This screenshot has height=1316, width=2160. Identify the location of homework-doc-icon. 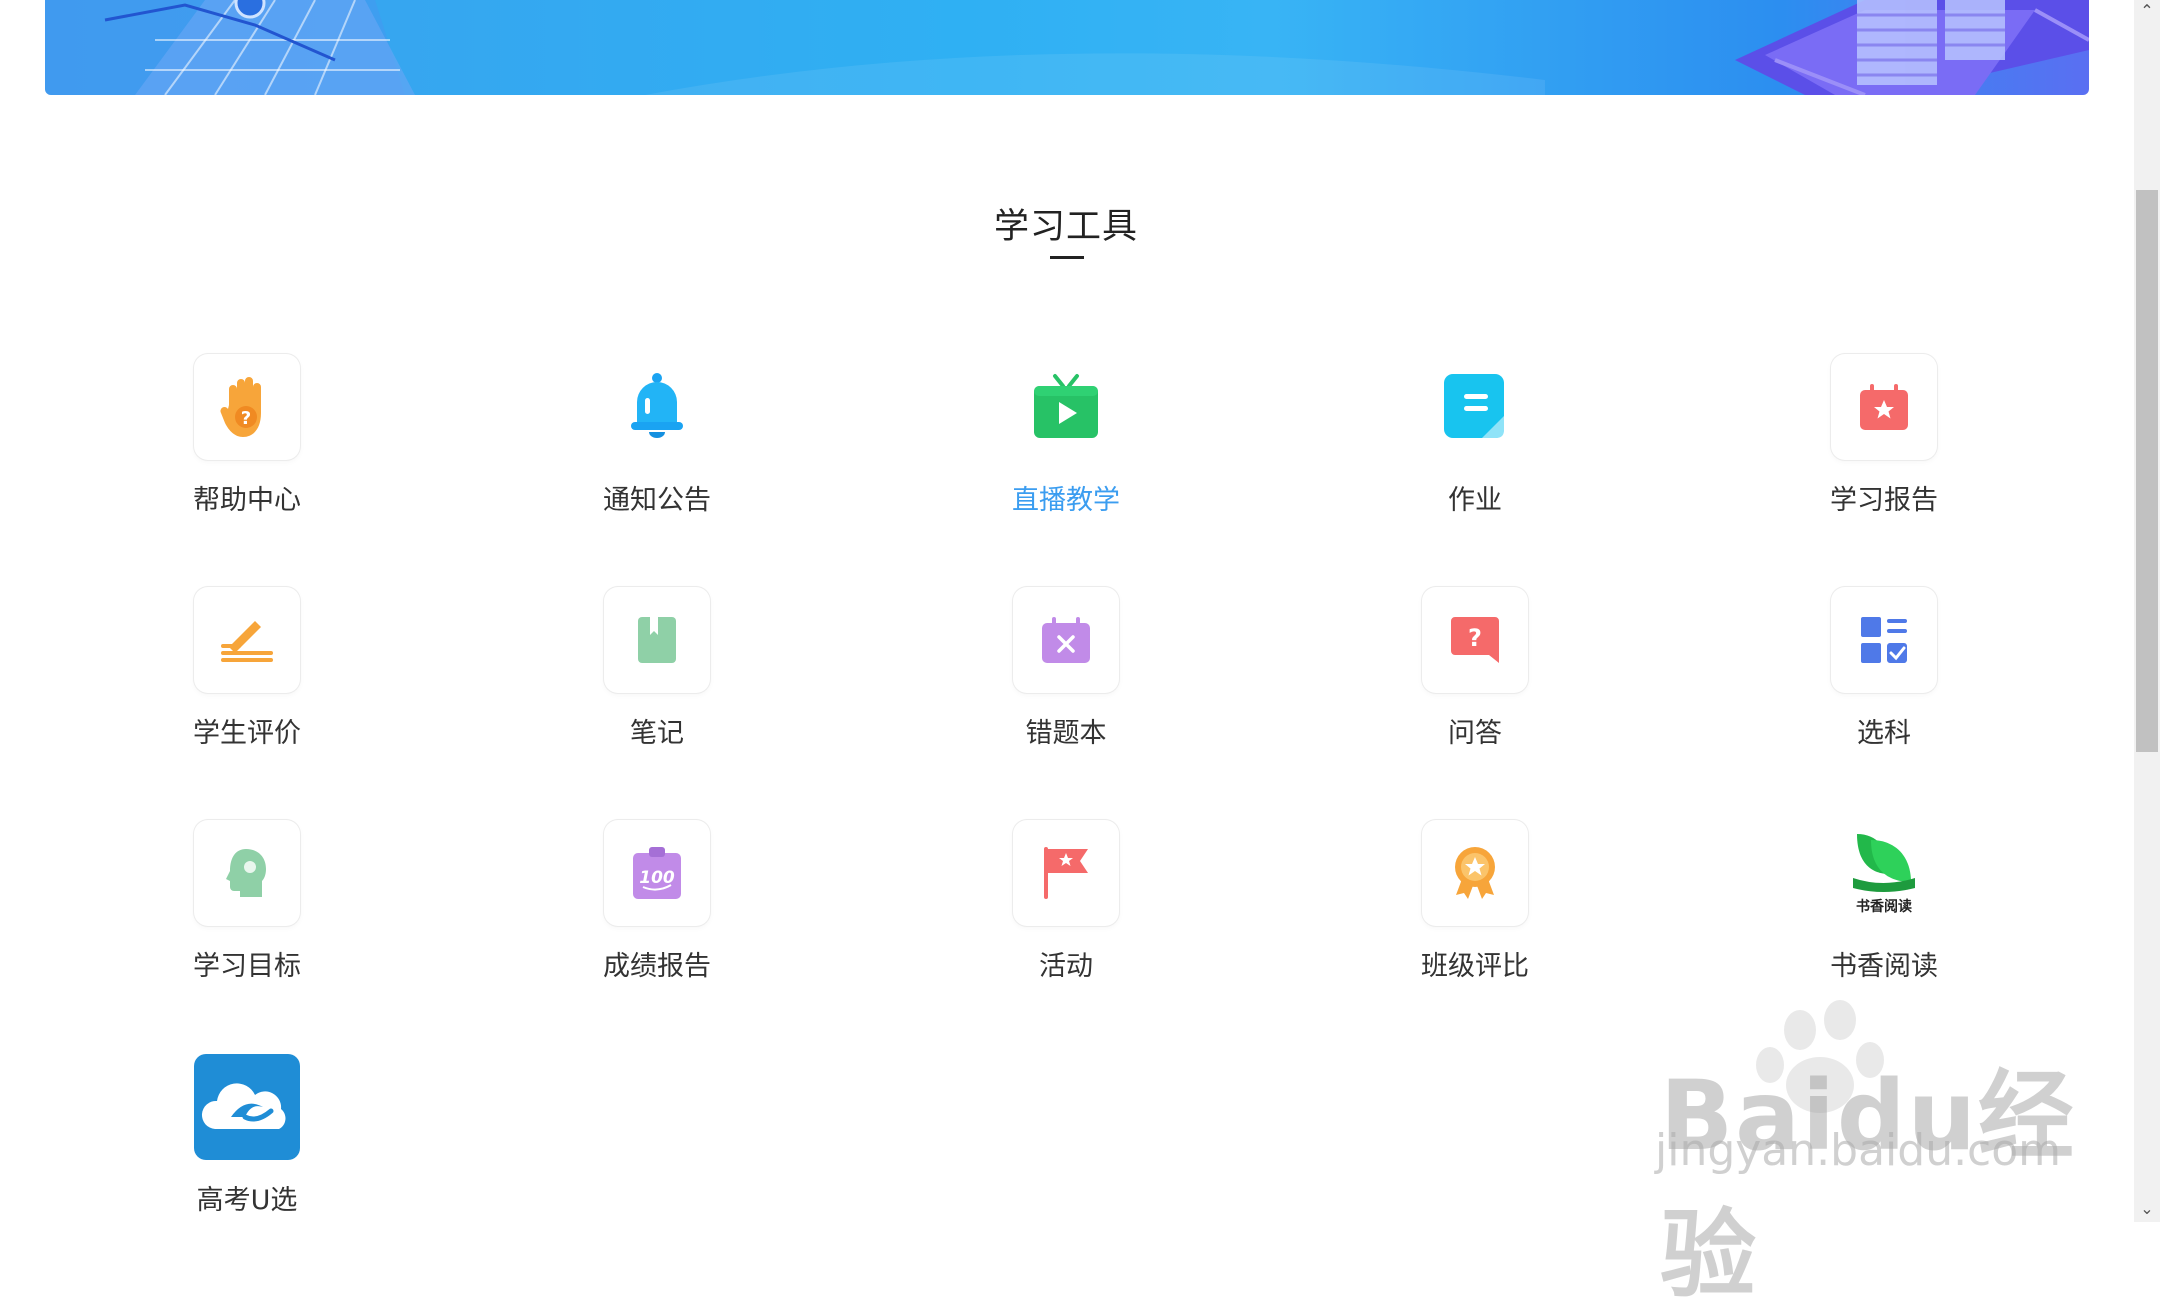
(1475, 407).